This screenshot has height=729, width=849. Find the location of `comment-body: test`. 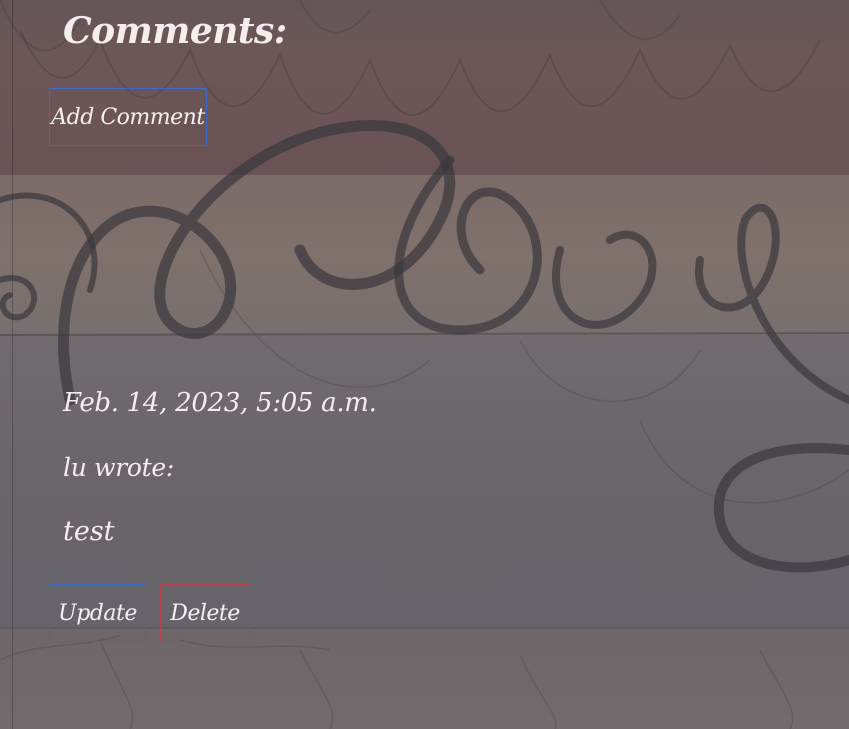

comment-body: test is located at coordinates (89, 531).